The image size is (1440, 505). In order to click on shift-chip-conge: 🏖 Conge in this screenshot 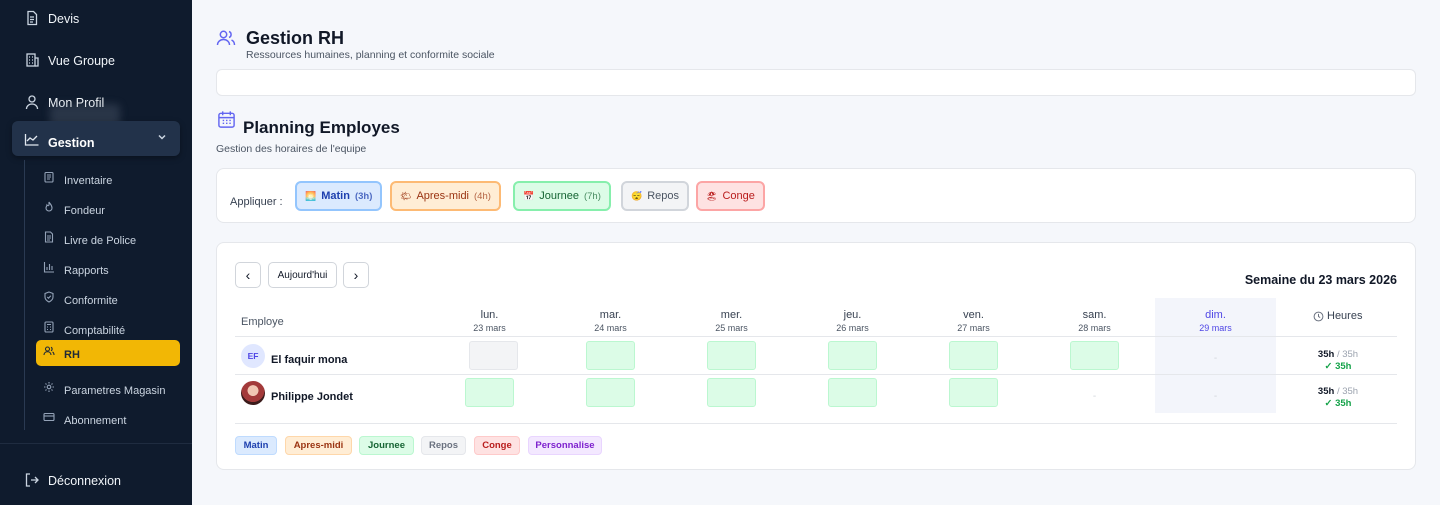, I will do `click(730, 196)`.